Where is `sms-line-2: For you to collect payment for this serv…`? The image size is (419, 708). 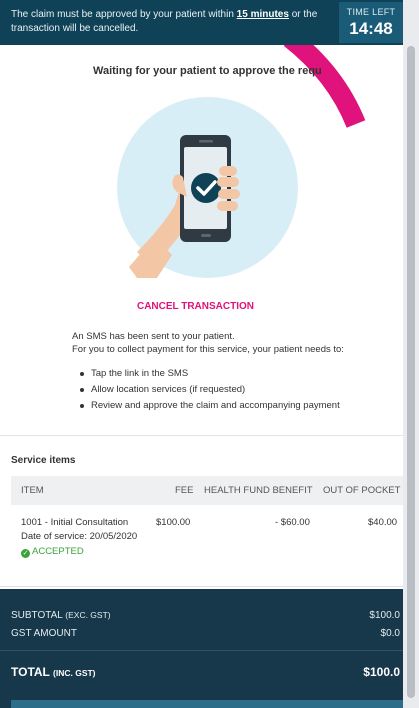 sms-line-2: For you to collect payment for this serv… is located at coordinates (208, 349).